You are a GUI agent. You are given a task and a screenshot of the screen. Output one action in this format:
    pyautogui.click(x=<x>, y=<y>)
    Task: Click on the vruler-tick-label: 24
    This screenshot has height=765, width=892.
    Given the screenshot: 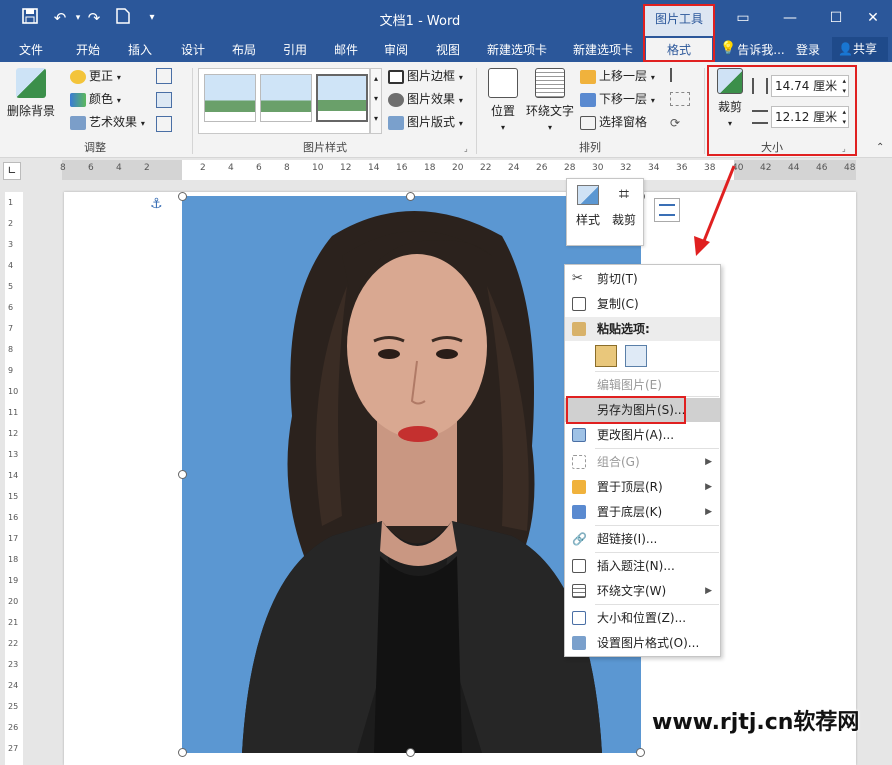 What is the action you would take?
    pyautogui.click(x=13, y=685)
    